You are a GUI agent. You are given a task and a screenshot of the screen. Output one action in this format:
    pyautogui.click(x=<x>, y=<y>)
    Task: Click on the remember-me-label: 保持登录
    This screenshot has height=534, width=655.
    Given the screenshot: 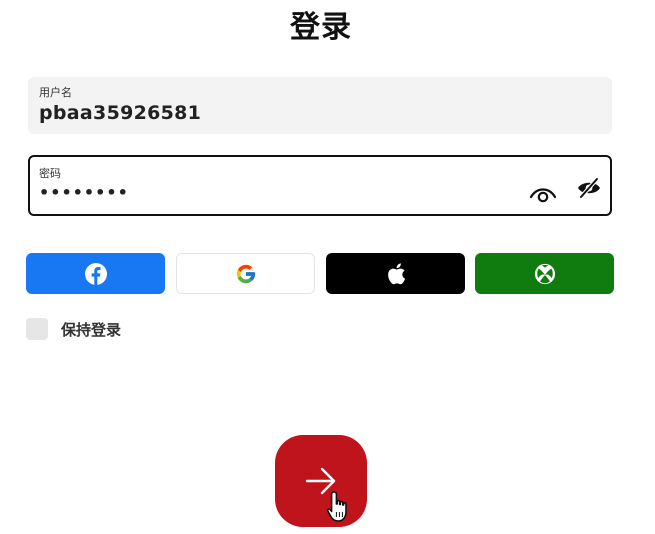 What is the action you would take?
    pyautogui.click(x=91, y=329)
    